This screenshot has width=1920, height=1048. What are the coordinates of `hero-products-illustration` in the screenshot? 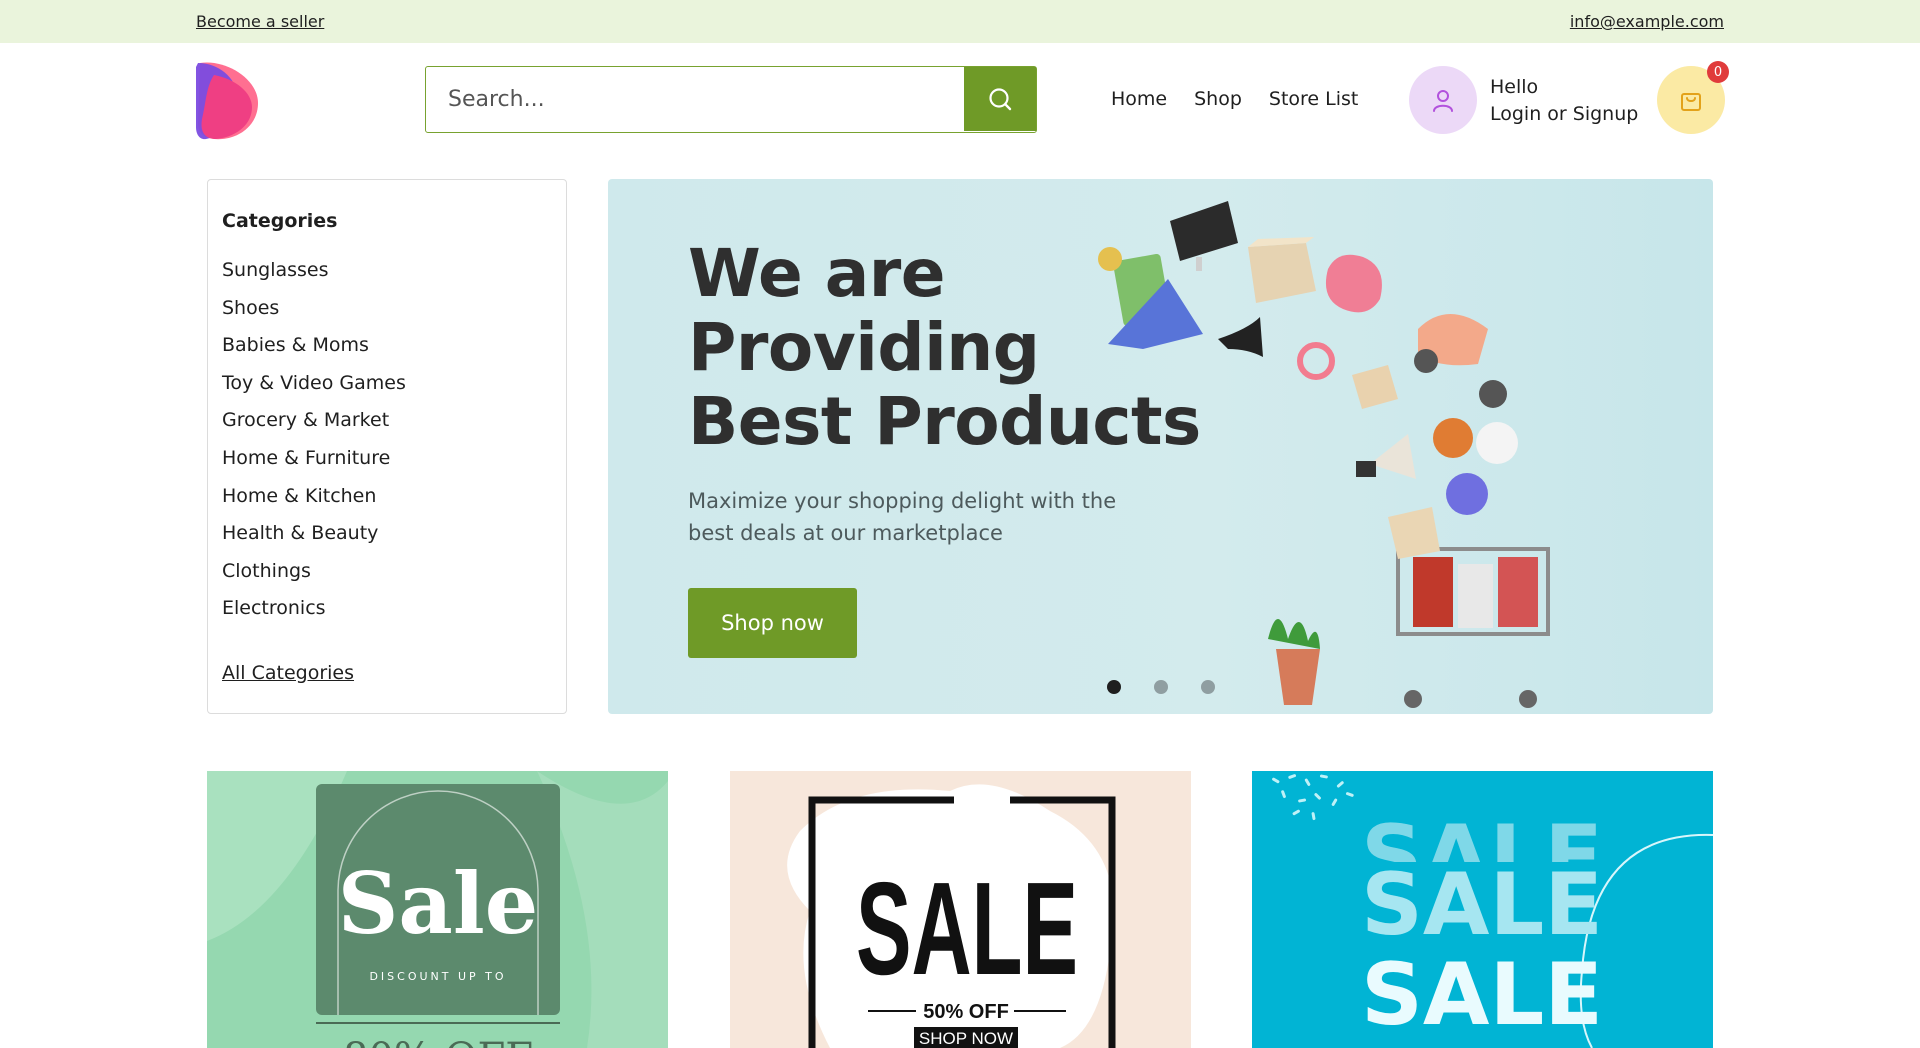 It's located at (1324, 454).